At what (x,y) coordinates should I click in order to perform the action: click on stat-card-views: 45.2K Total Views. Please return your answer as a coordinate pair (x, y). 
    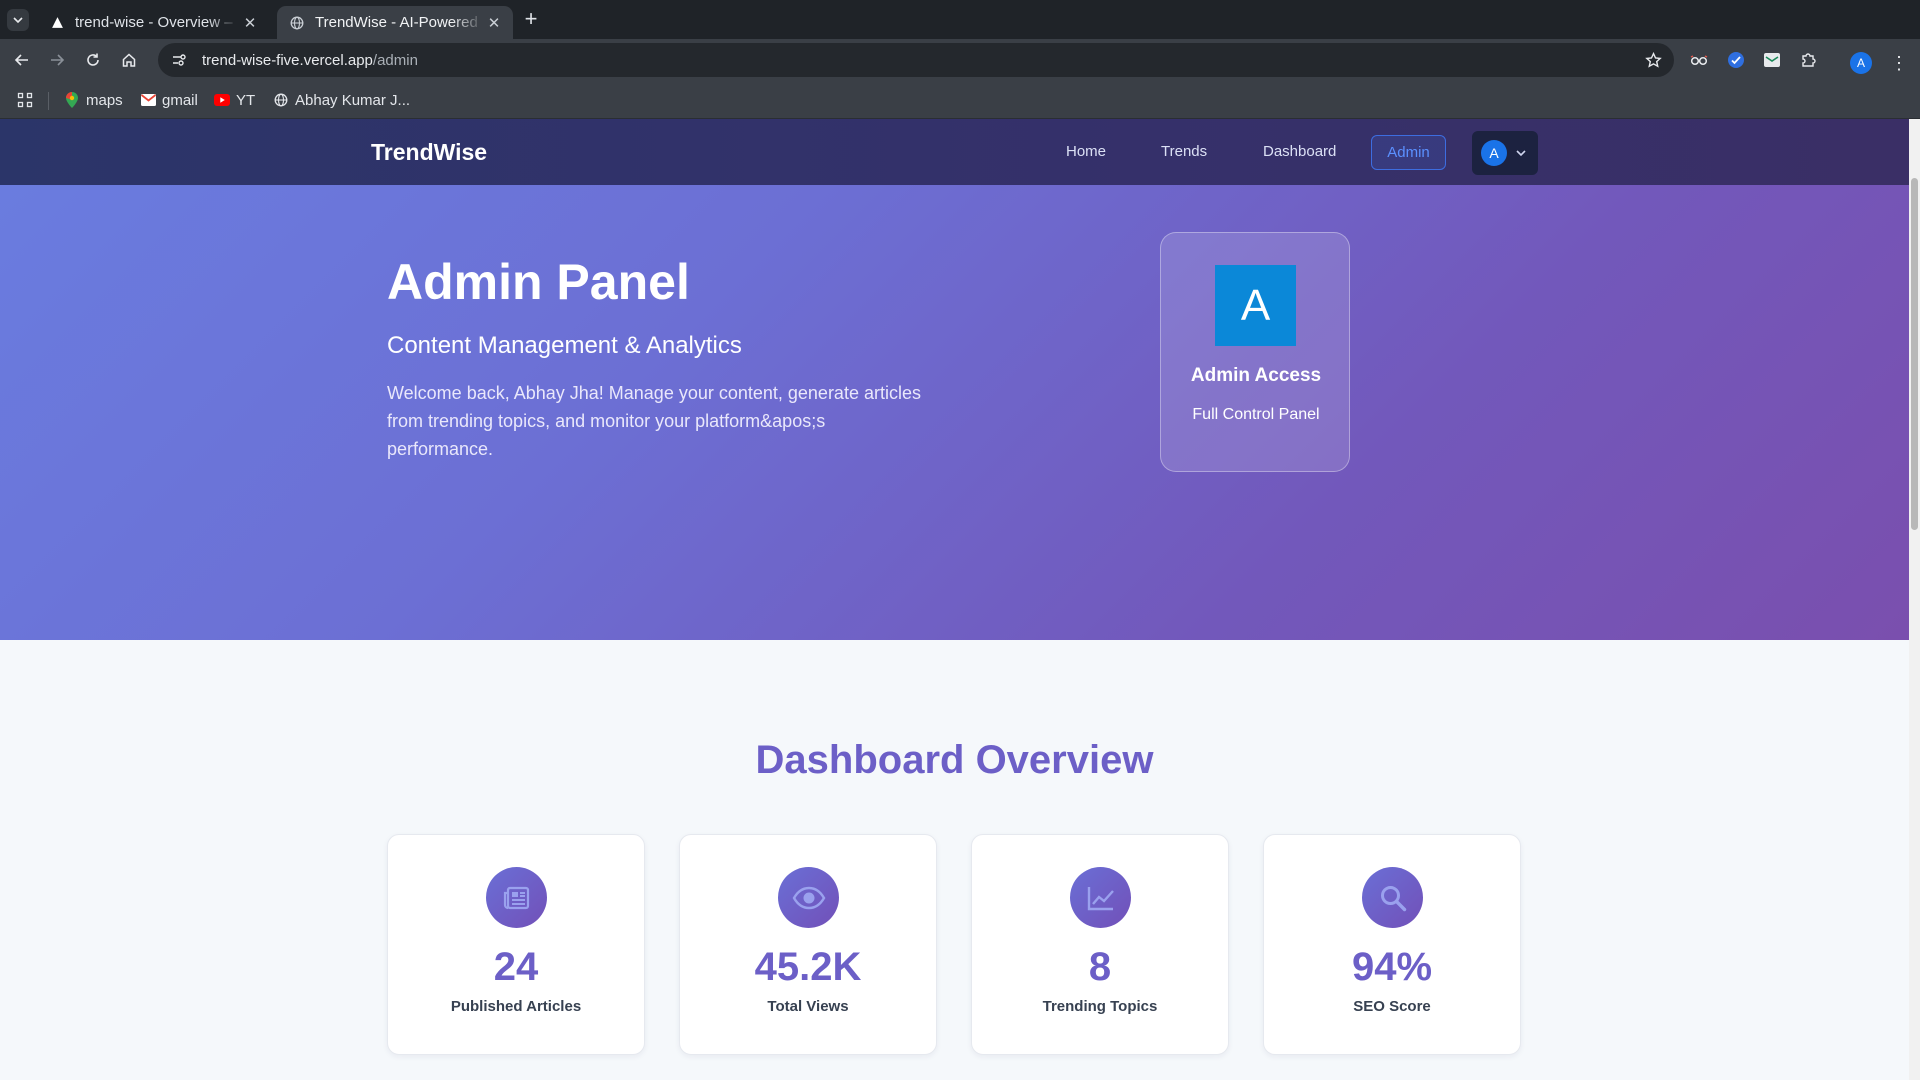
    Looking at the image, I should click on (808, 944).